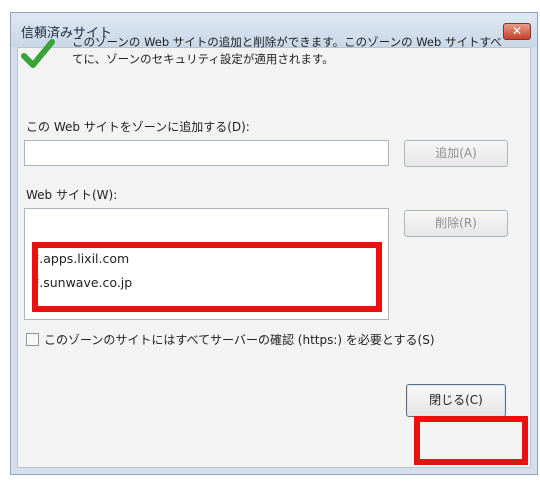  What do you see at coordinates (456, 153) in the screenshot?
I see `add-button: 追加(A)` at bounding box center [456, 153].